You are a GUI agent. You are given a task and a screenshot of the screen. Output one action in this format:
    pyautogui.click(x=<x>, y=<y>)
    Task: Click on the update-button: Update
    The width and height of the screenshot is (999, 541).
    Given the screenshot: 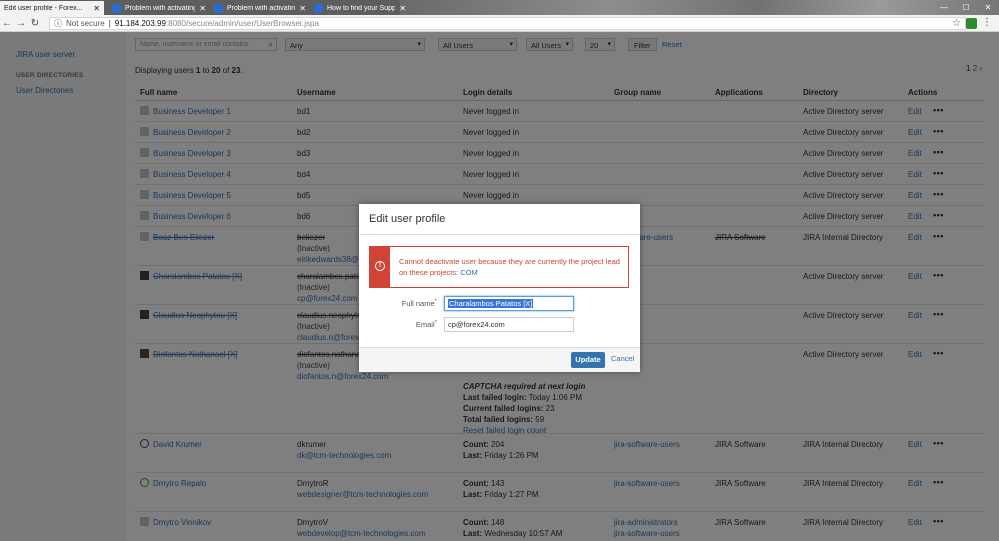 What is the action you would take?
    pyautogui.click(x=588, y=360)
    